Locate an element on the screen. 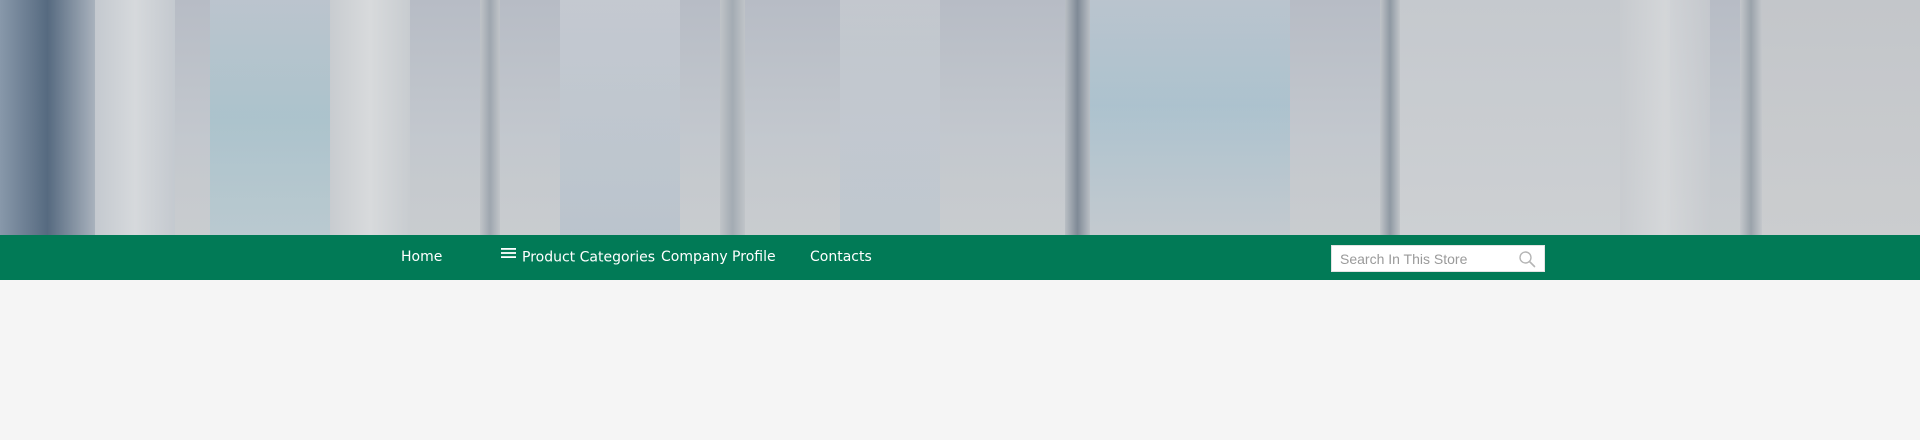  search-box is located at coordinates (1438, 258).